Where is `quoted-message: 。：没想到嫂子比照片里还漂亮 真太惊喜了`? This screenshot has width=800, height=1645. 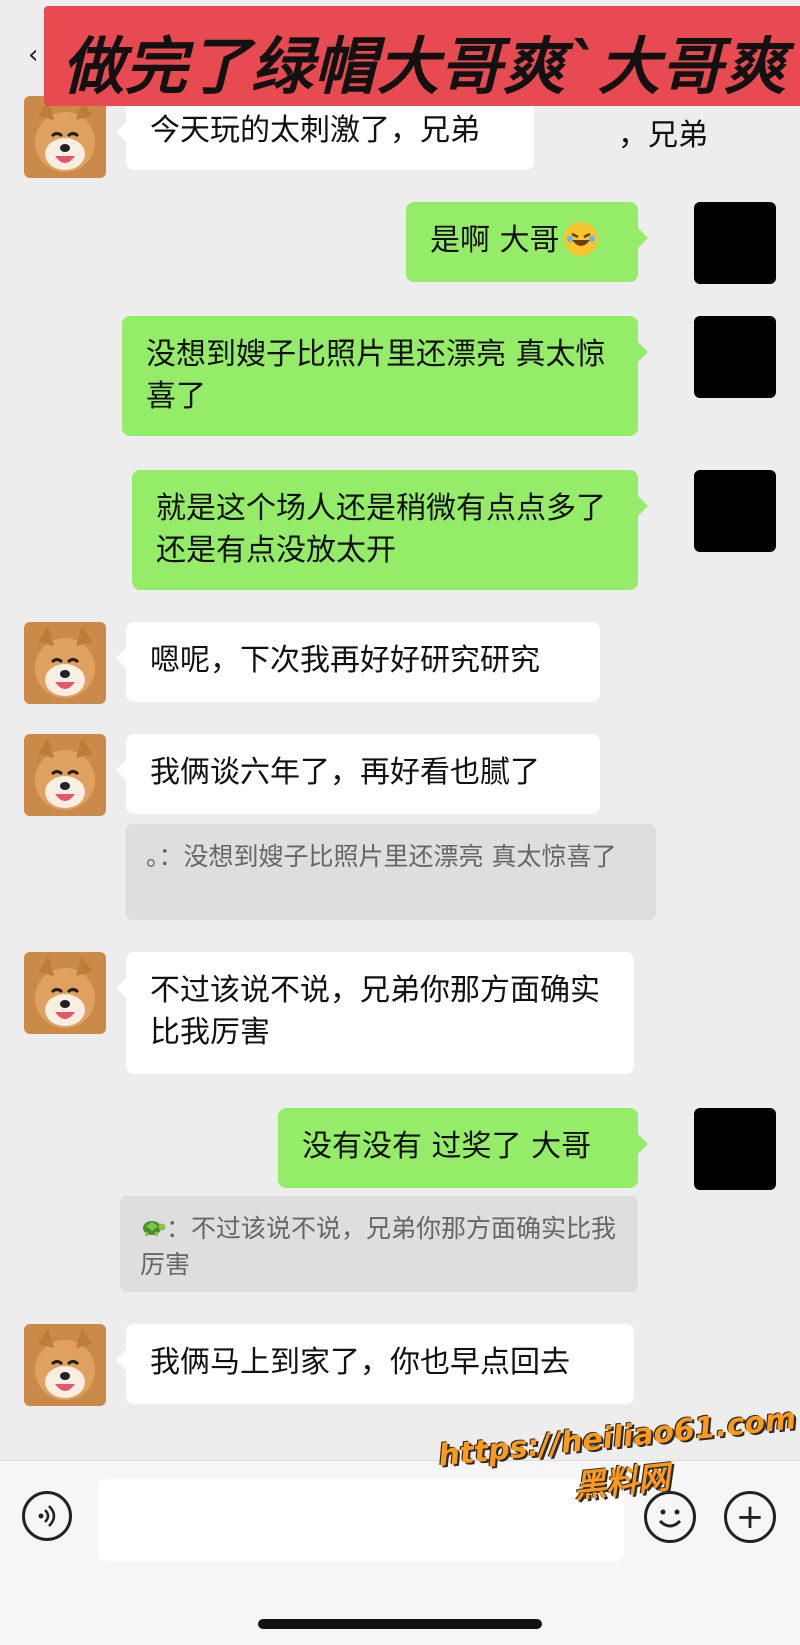
quoted-message: 。：没想到嫂子比照片里还漂亮 真太惊喜了 is located at coordinates (391, 872).